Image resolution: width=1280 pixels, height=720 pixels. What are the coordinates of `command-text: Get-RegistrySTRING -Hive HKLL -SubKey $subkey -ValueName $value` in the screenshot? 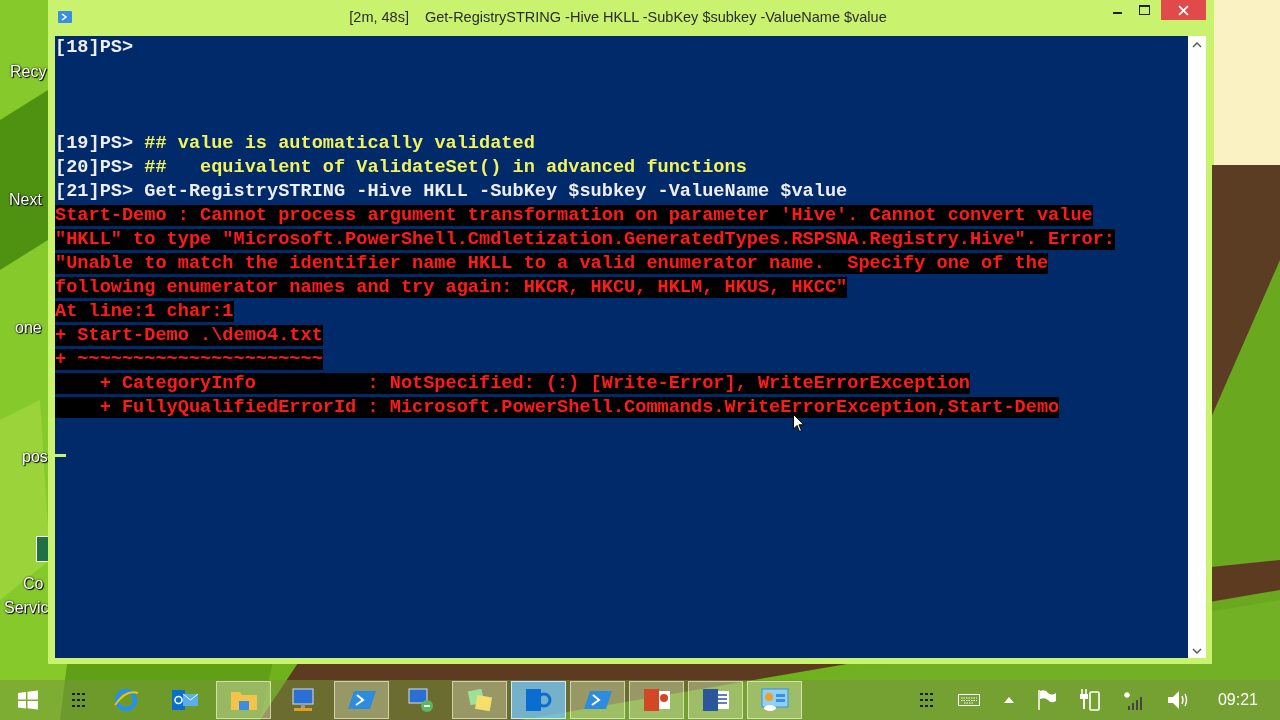 It's located at (496, 191).